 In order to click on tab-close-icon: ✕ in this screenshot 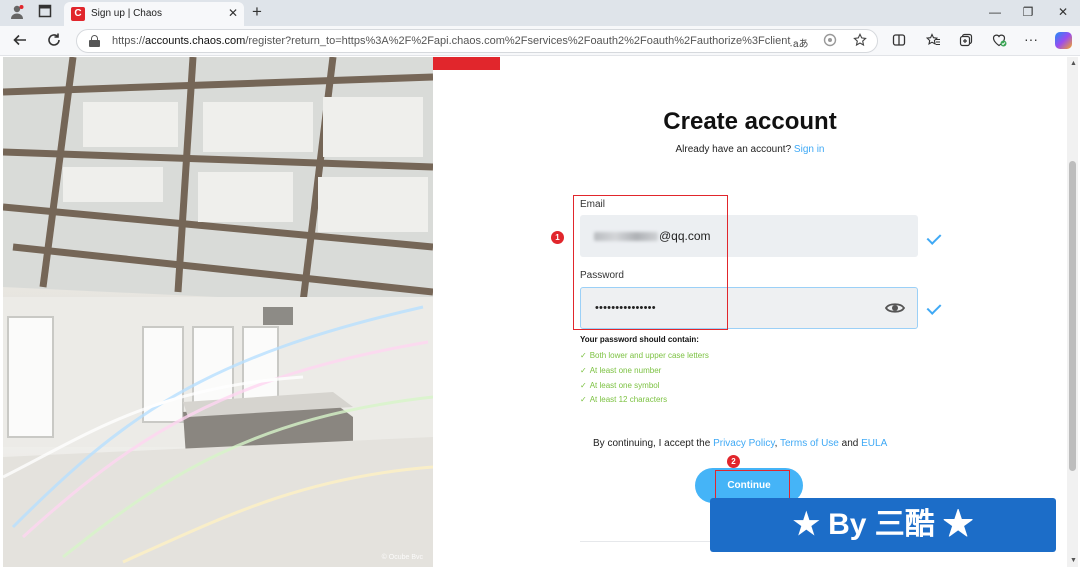, I will do `click(233, 13)`.